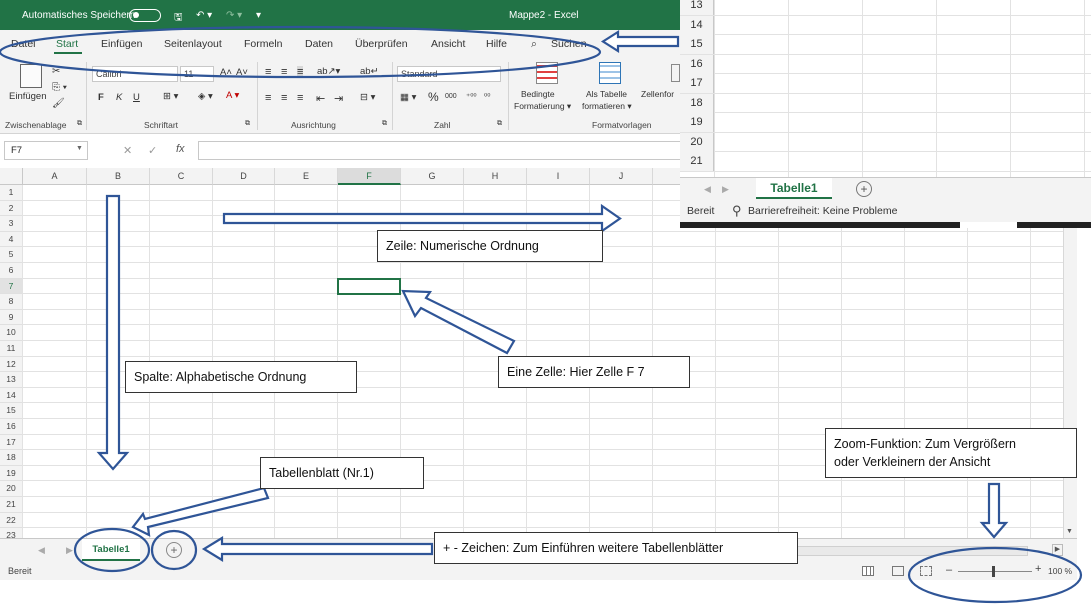 The width and height of the screenshot is (1091, 606). I want to click on cut-icon: ✂, so click(56, 71).